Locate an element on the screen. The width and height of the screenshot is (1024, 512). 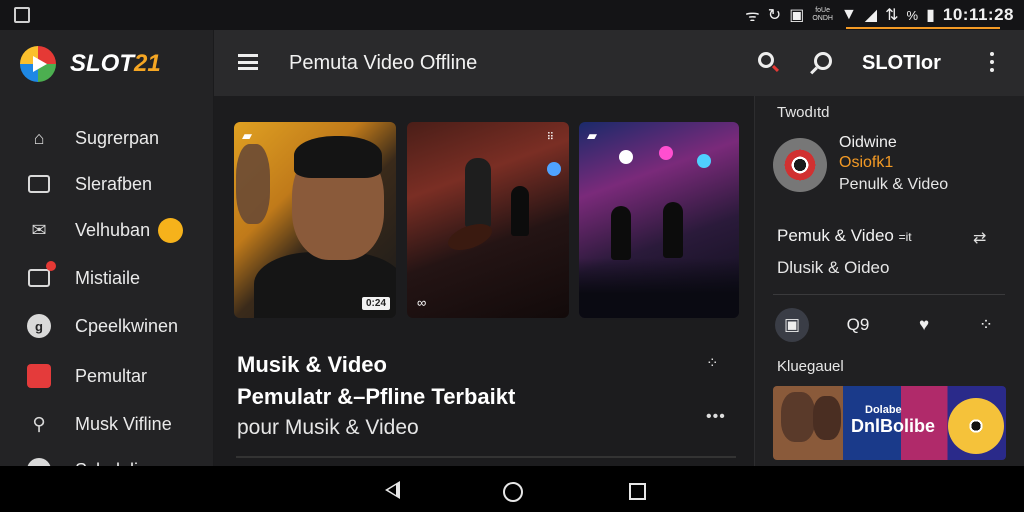
track-line-1: Oidwine is located at coordinates (868, 143).